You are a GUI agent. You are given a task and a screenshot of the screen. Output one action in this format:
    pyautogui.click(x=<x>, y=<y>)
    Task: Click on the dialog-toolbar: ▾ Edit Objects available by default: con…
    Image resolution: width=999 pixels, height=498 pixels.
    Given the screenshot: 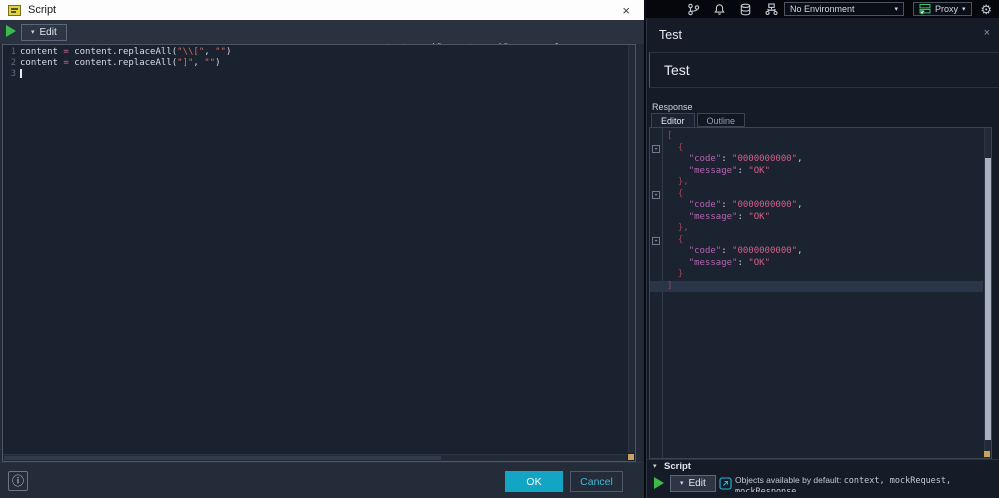 What is the action you would take?
    pyautogui.click(x=322, y=39)
    